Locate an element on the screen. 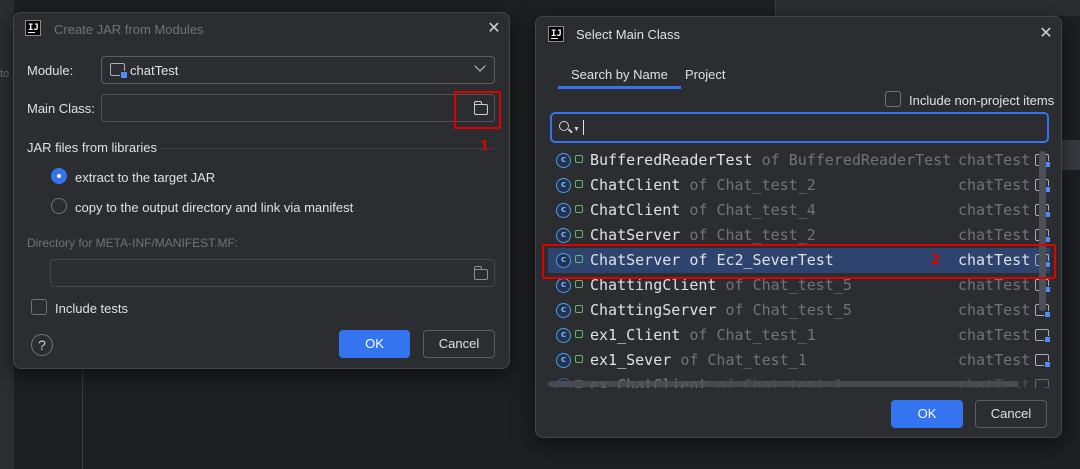  ide-right-panel-edge is located at coordinates (1071, 155).